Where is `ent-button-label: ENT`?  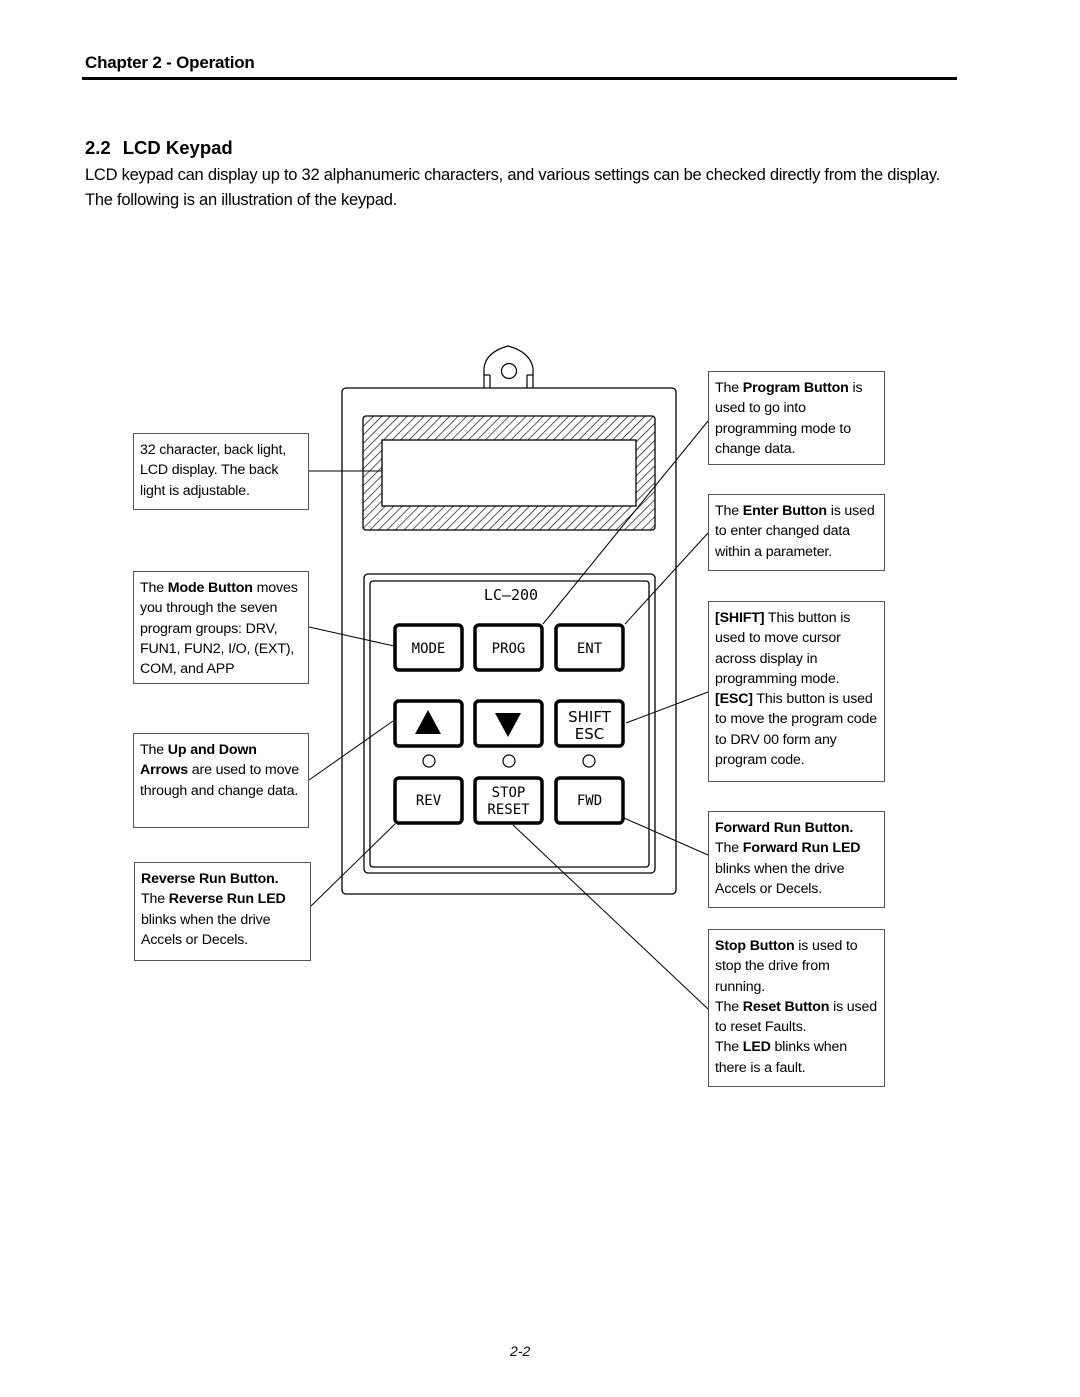
ent-button-label: ENT is located at coordinates (590, 649).